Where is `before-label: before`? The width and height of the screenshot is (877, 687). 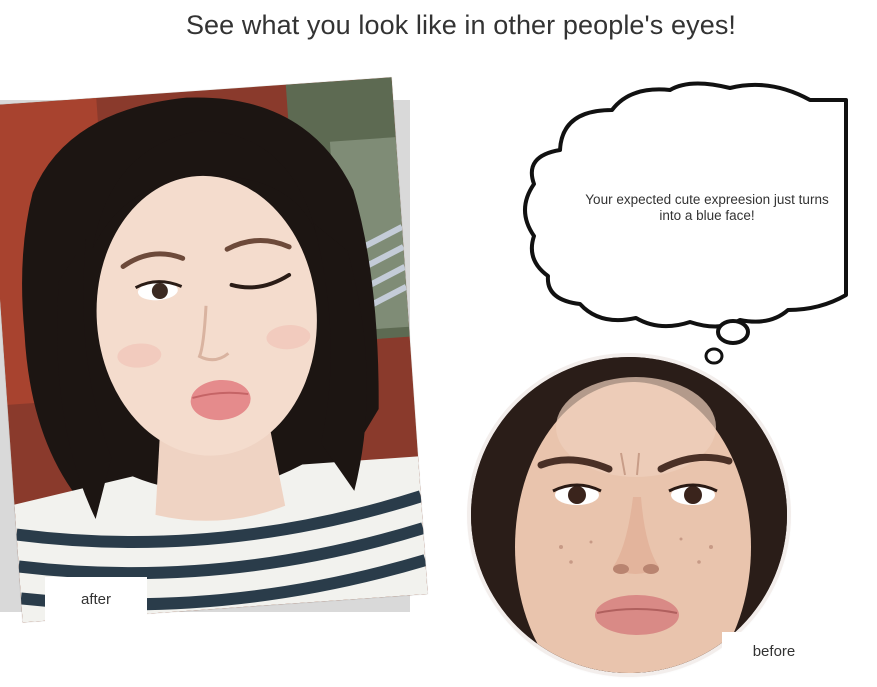 before-label: before is located at coordinates (774, 652).